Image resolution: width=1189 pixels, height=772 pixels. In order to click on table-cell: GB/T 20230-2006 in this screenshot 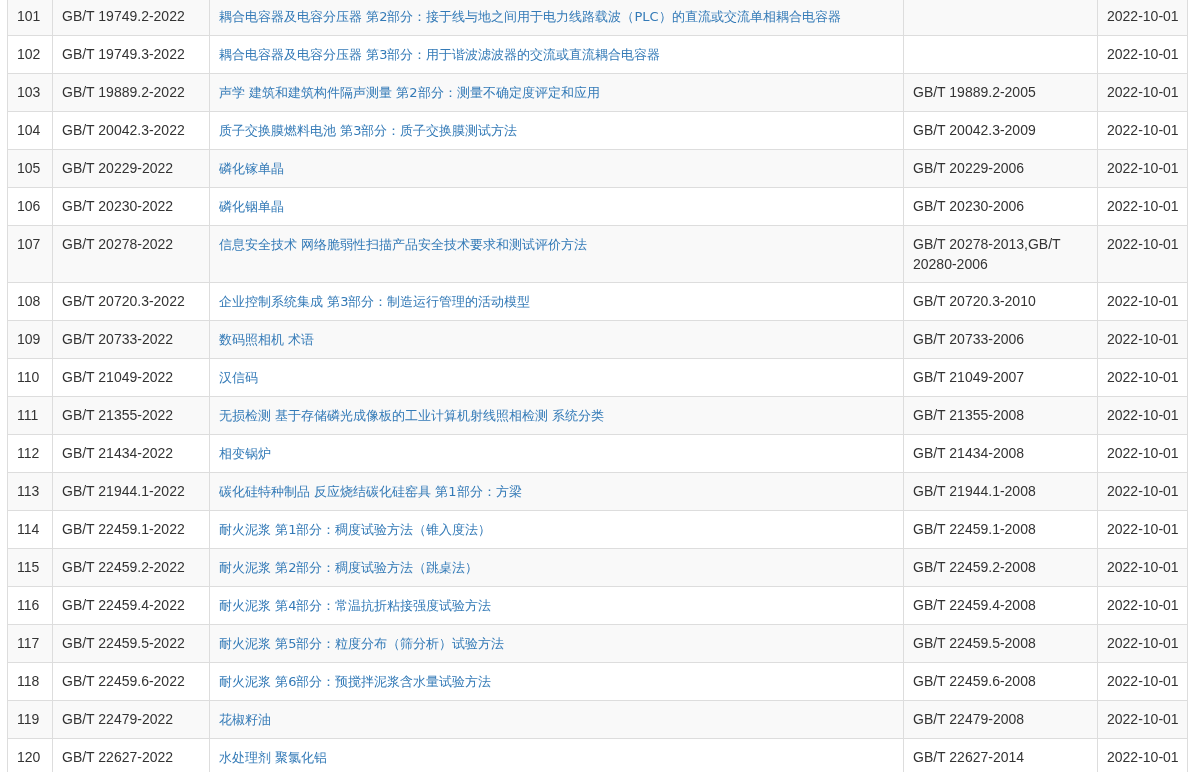, I will do `click(1000, 206)`.